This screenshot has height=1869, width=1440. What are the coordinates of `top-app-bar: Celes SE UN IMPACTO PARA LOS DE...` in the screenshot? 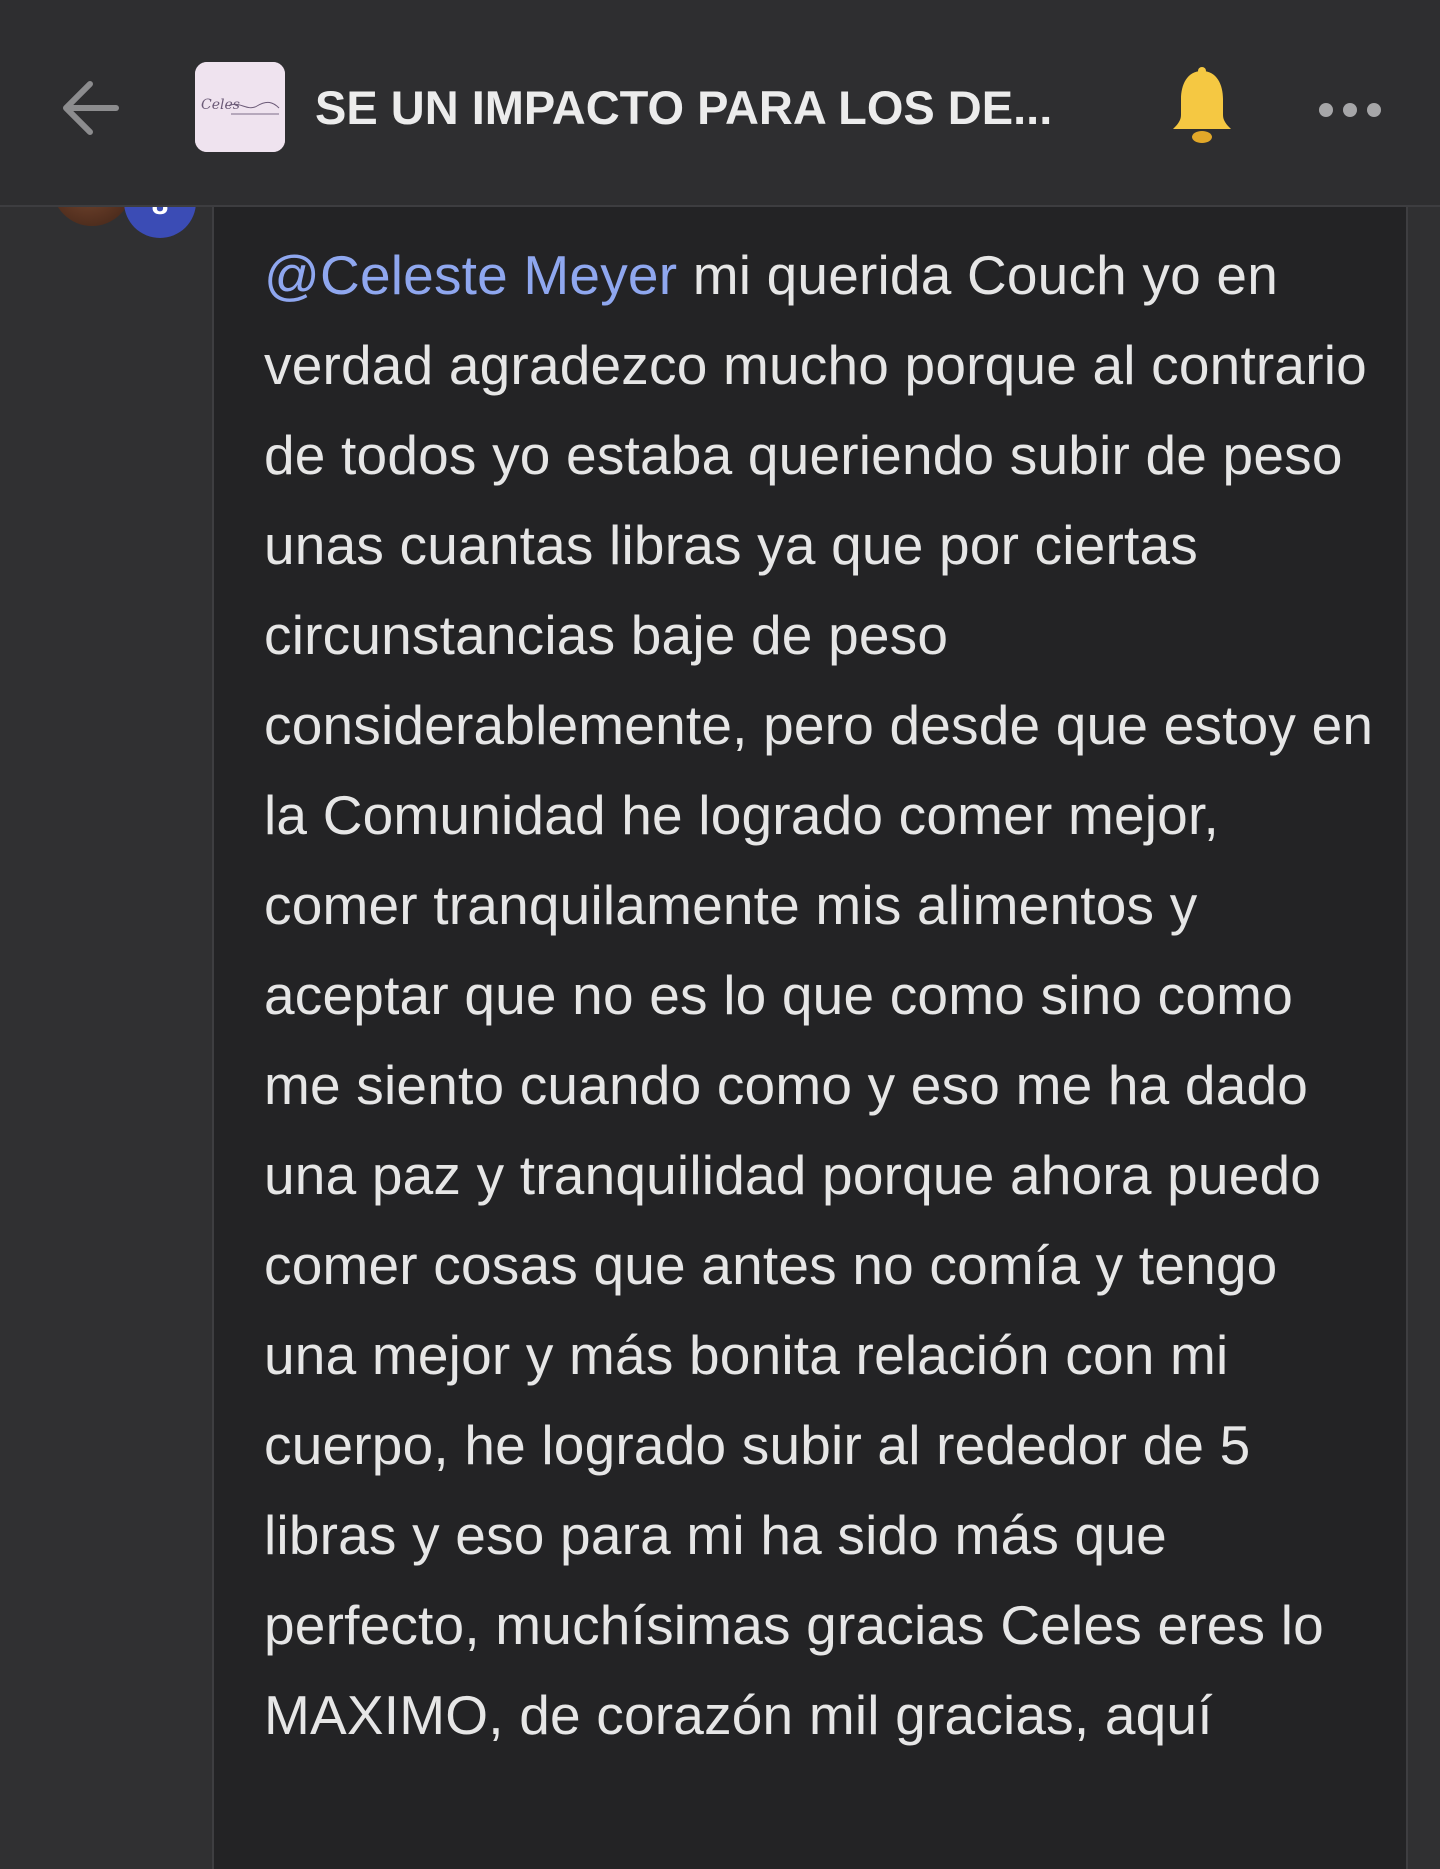 It's located at (720, 103).